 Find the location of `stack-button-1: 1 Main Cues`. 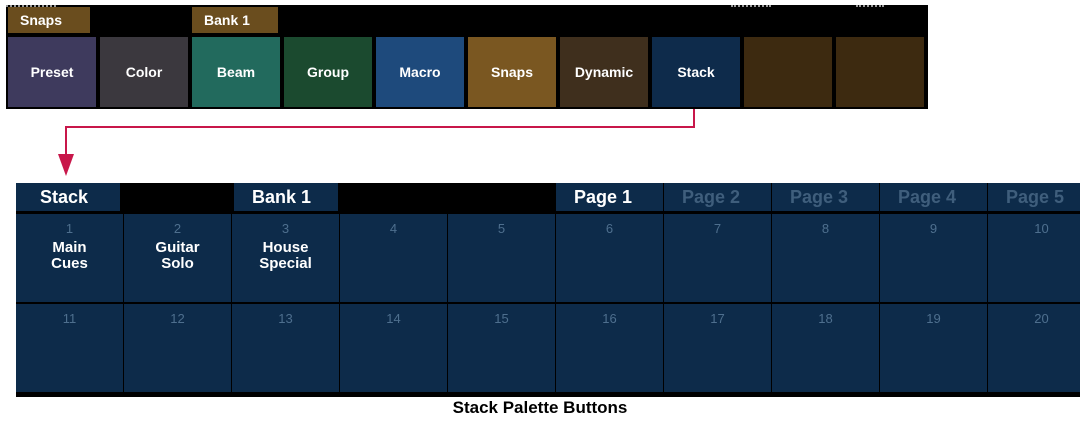

stack-button-1: 1 Main Cues is located at coordinates (69, 258).